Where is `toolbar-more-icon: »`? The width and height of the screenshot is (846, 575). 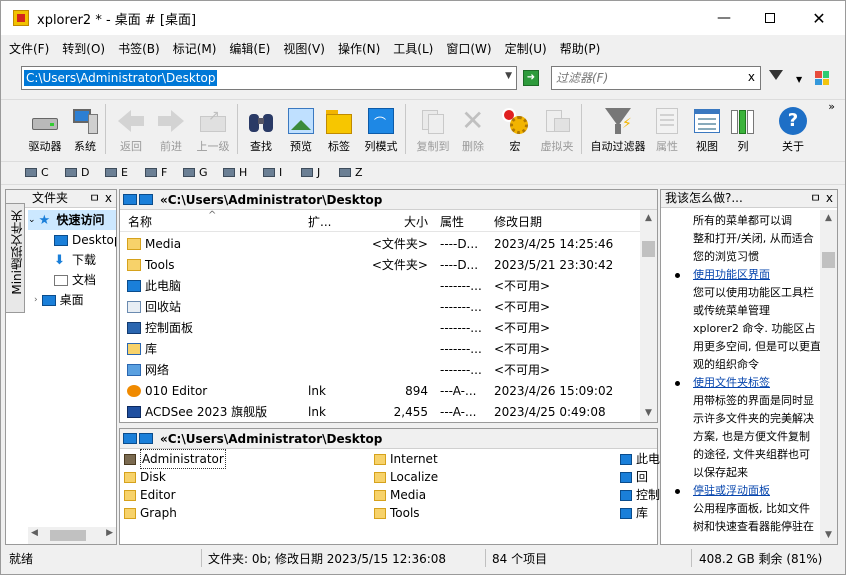
toolbar-more-icon: » is located at coordinates (831, 106).